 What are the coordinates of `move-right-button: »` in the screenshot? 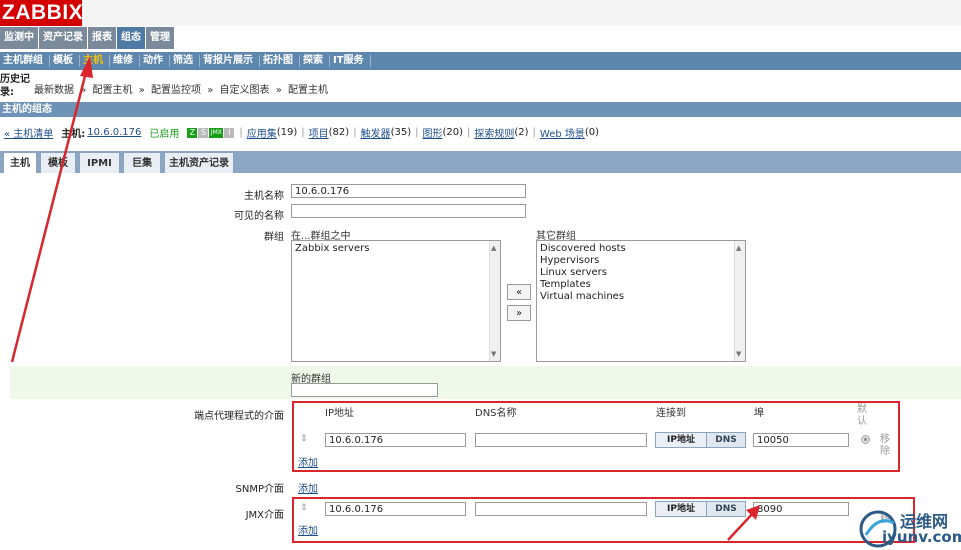 It's located at (519, 313).